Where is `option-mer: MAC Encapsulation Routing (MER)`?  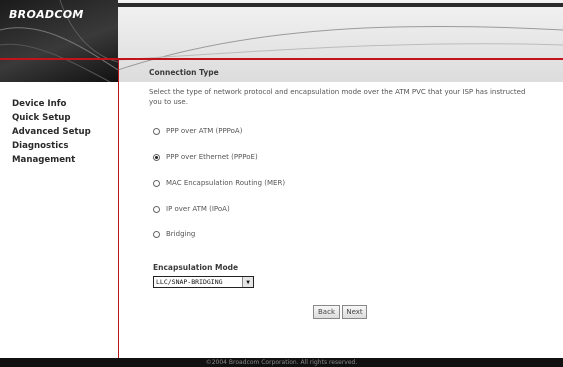 option-mer: MAC Encapsulation Routing (MER) is located at coordinates (219, 183).